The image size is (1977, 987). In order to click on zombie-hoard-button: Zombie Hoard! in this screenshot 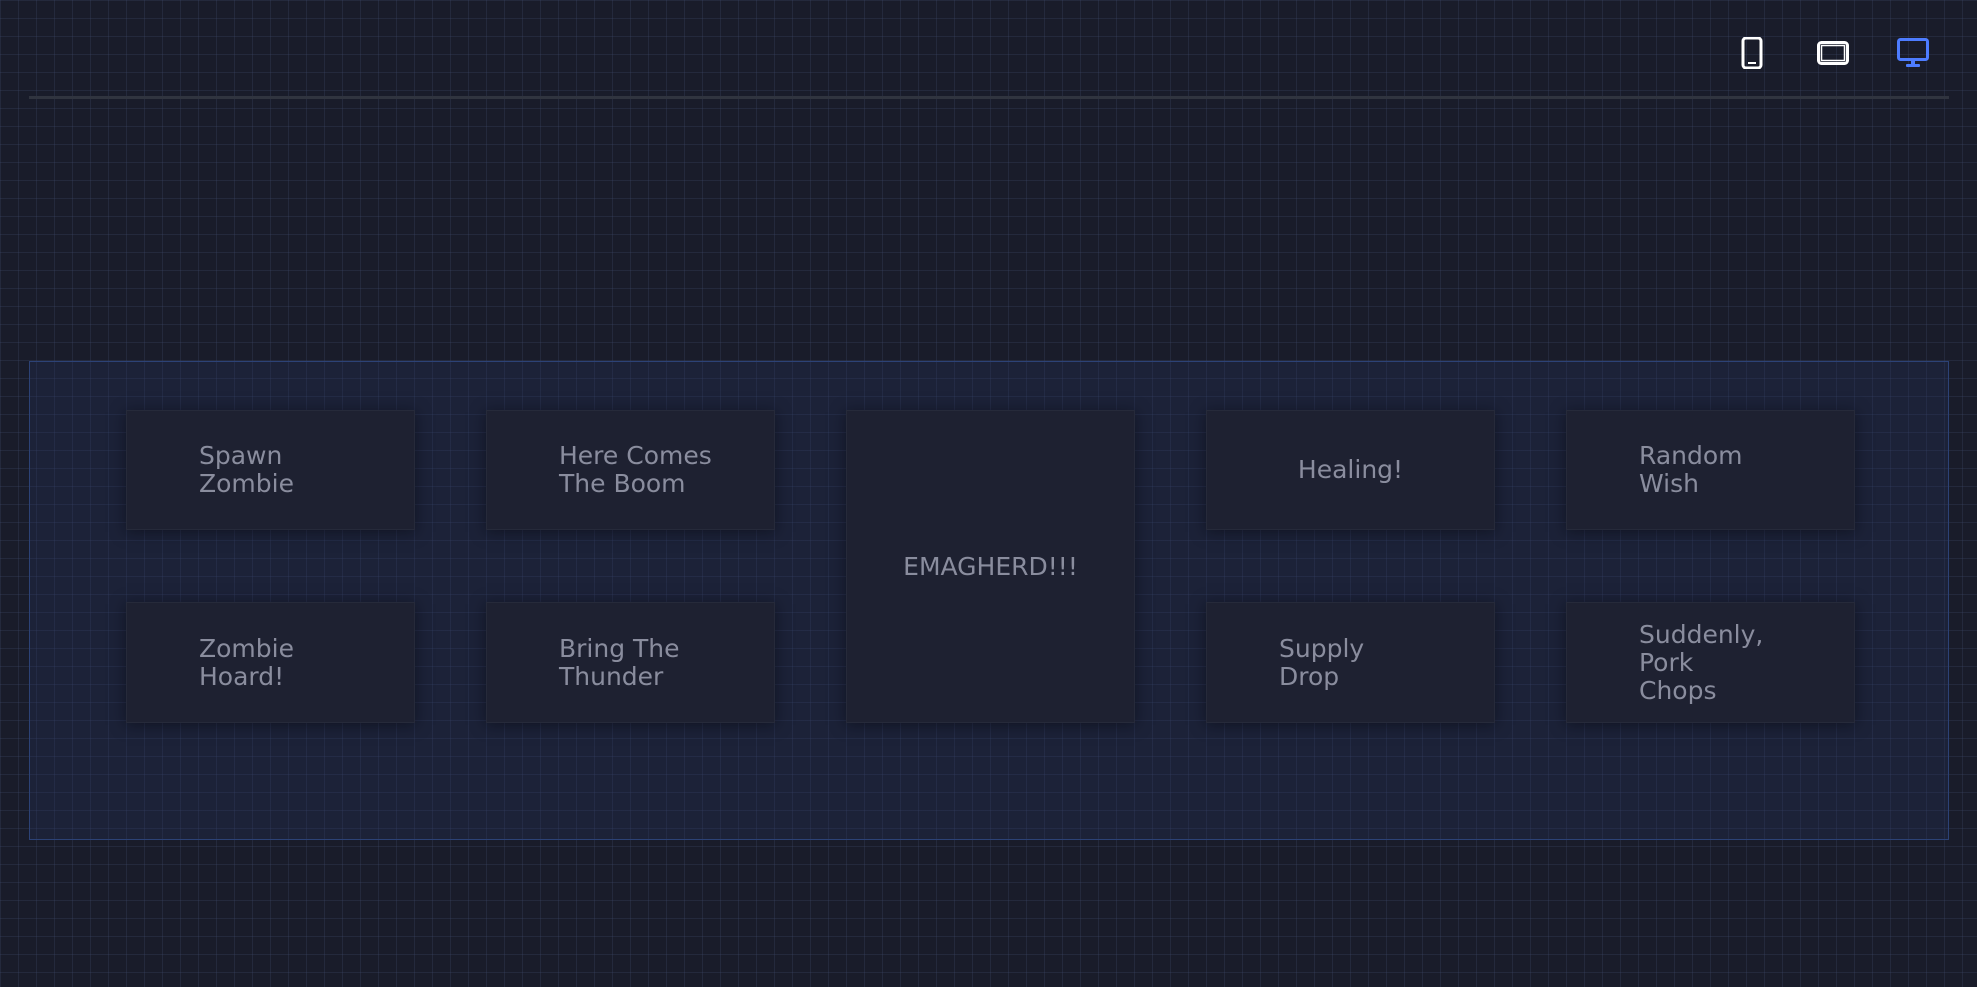, I will do `click(270, 662)`.